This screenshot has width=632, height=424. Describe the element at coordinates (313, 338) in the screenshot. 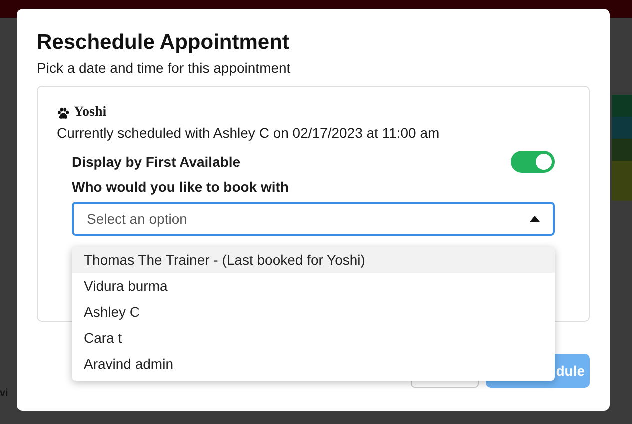

I see `option-item: Cara t` at that location.